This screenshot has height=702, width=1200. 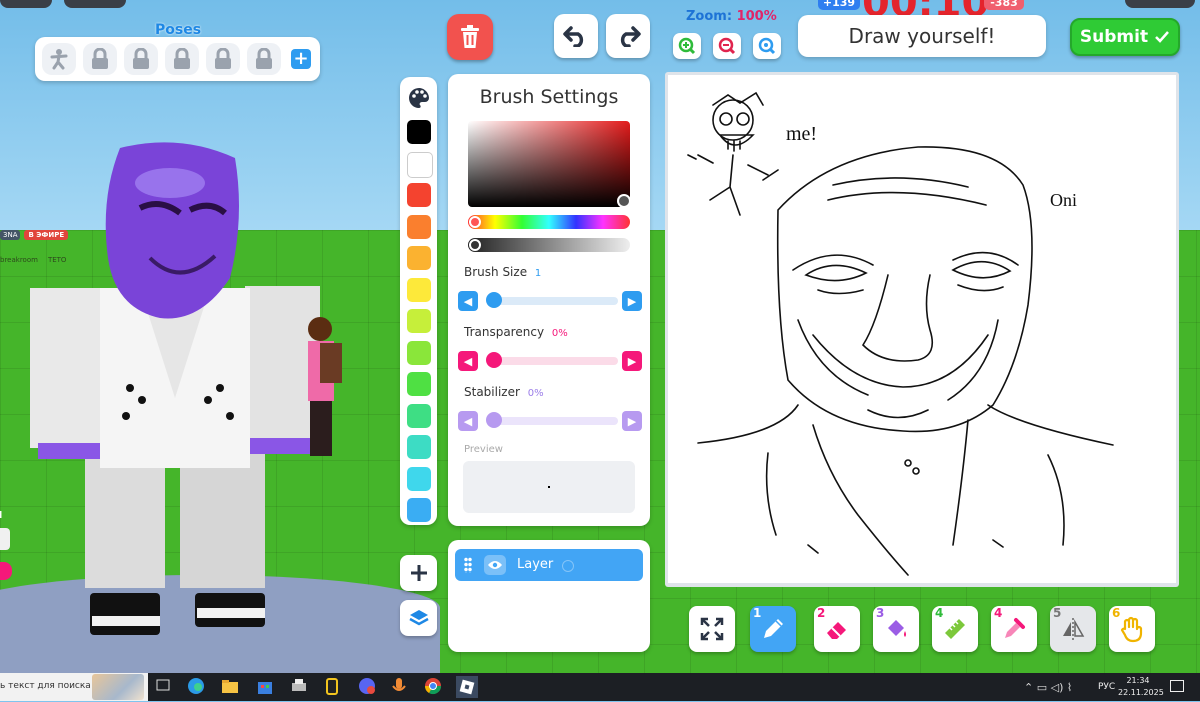 What do you see at coordinates (300, 687) in the screenshot?
I see `printer-icon` at bounding box center [300, 687].